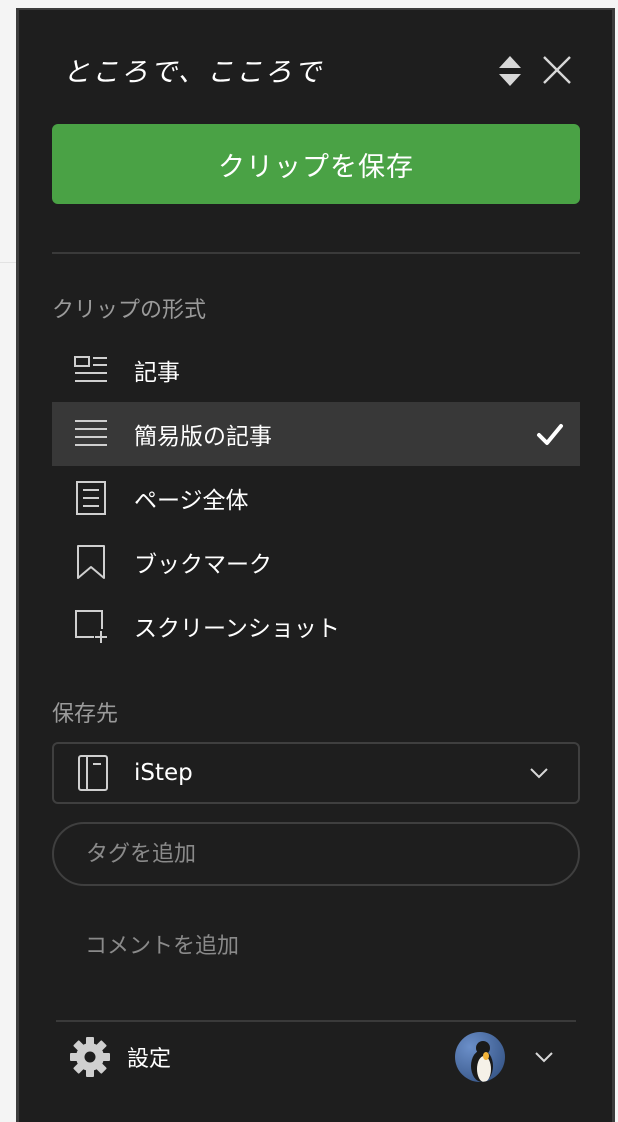 The width and height of the screenshot is (618, 1122). Describe the element at coordinates (91, 562) in the screenshot. I see `bookmark-icon` at that location.